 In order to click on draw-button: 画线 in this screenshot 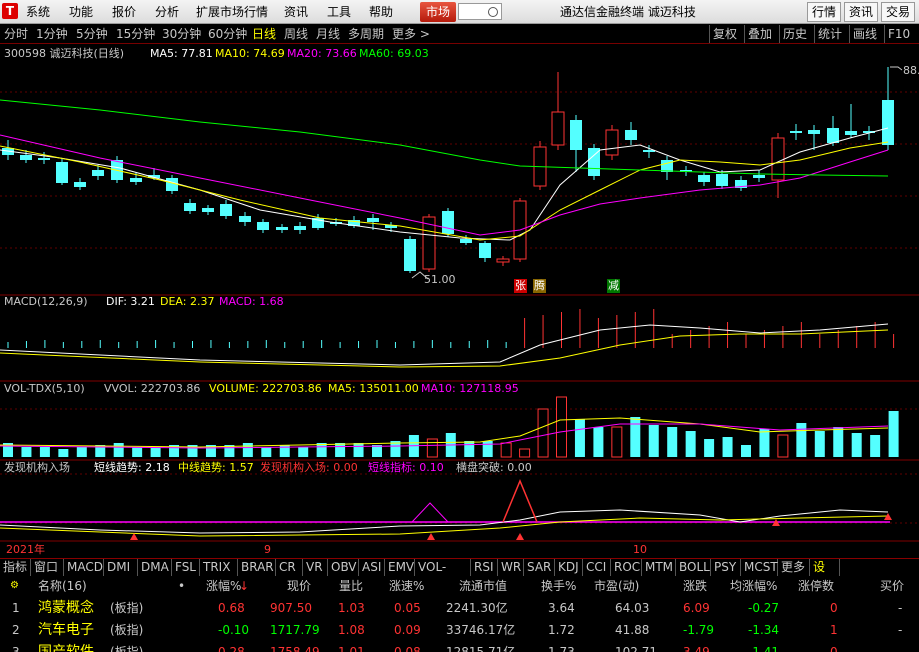, I will do `click(864, 34)`.